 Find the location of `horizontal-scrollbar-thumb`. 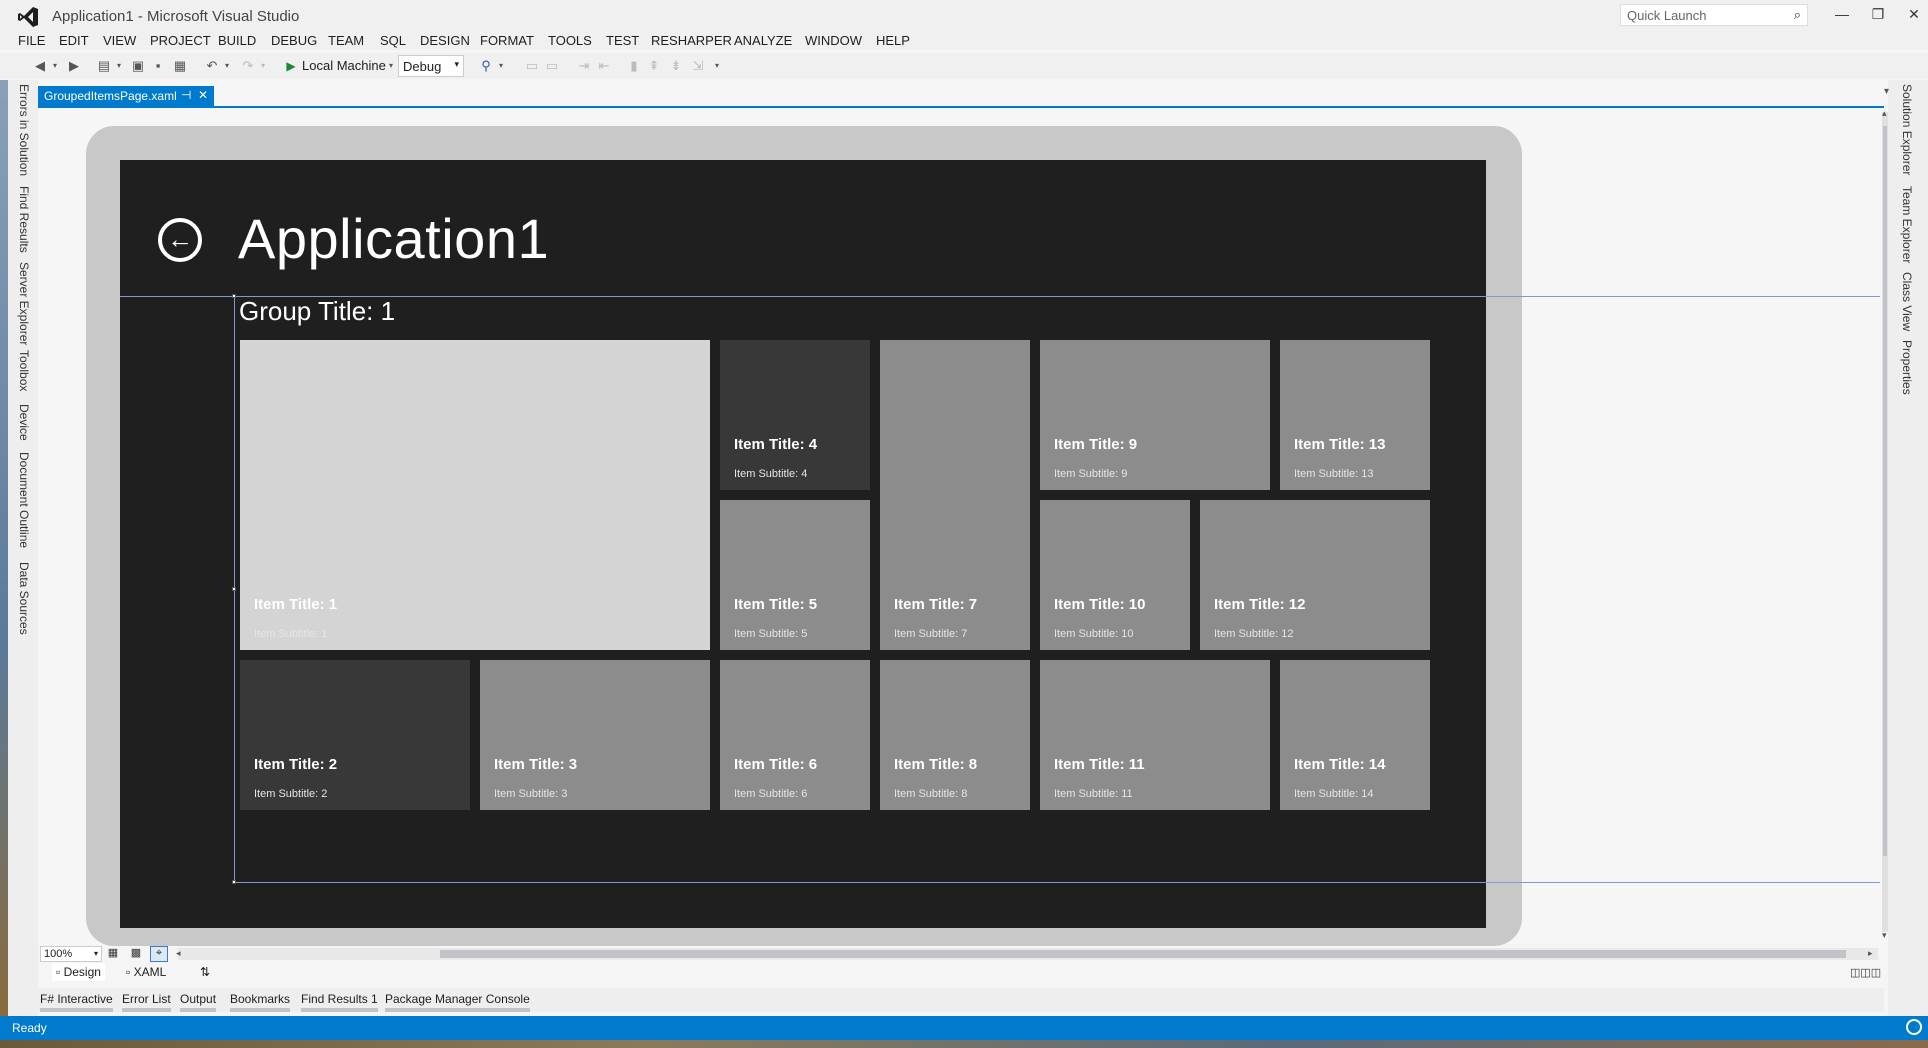

horizontal-scrollbar-thumb is located at coordinates (1143, 954).